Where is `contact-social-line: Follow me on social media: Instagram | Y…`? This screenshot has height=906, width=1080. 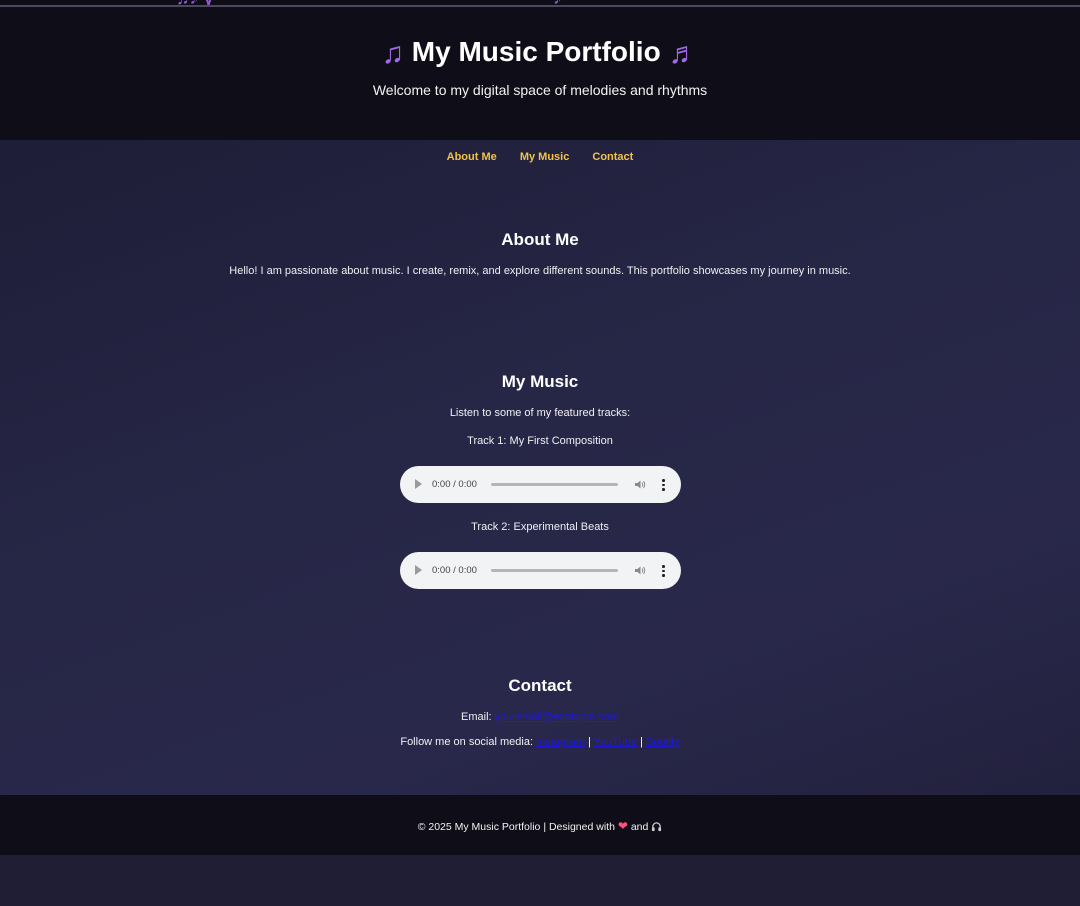 contact-social-line: Follow me on social media: Instagram | Y… is located at coordinates (540, 742).